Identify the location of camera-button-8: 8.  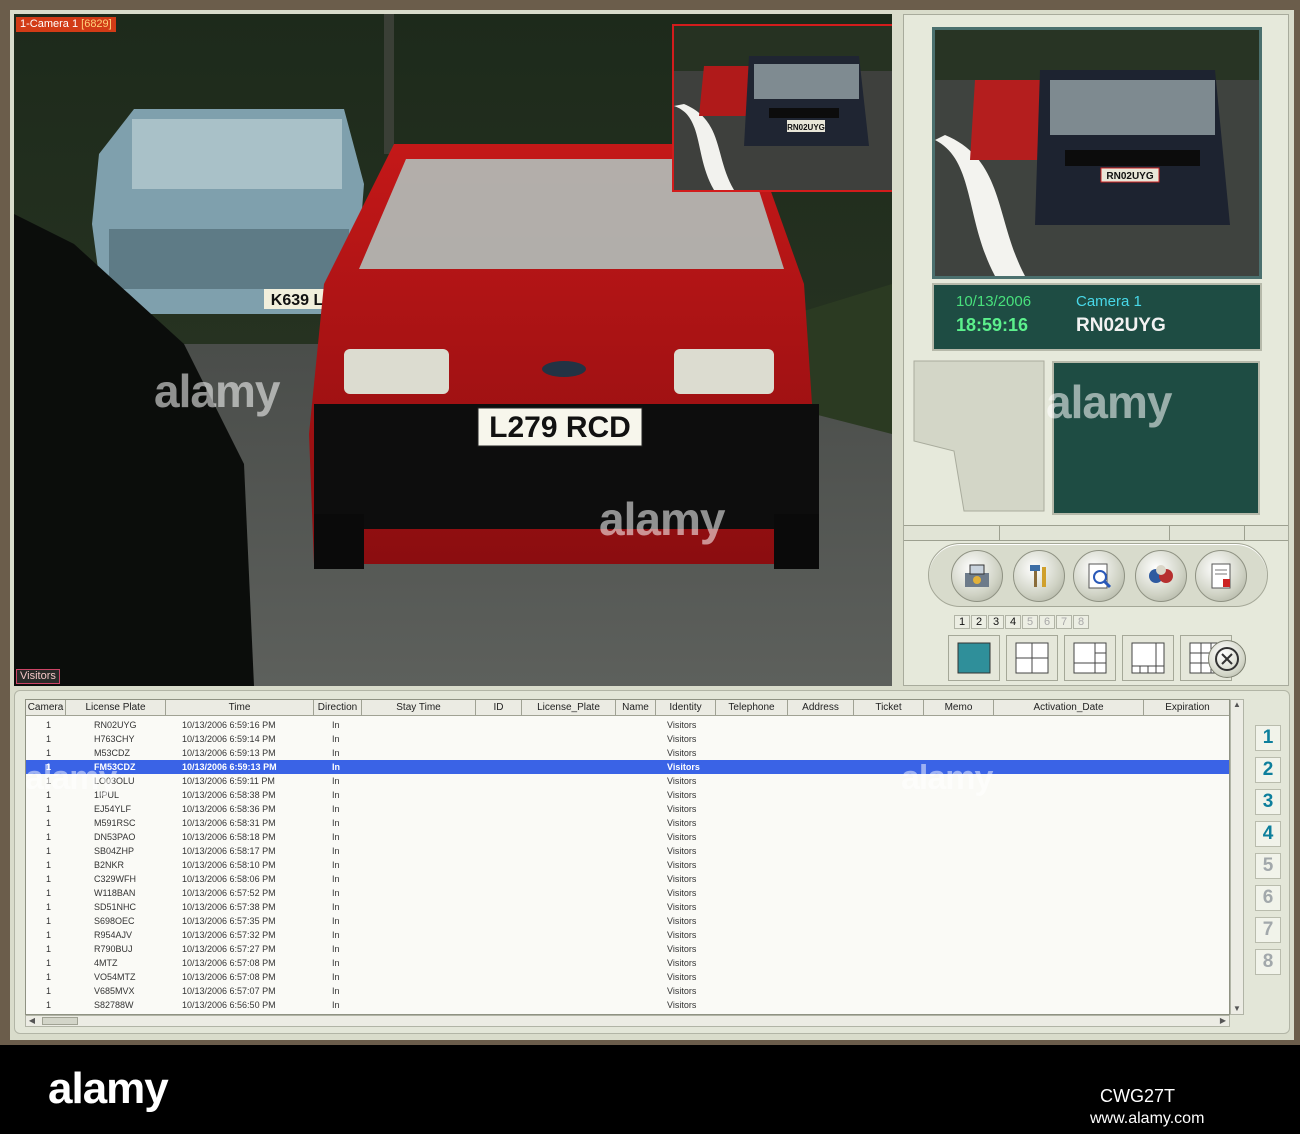
(1268, 962).